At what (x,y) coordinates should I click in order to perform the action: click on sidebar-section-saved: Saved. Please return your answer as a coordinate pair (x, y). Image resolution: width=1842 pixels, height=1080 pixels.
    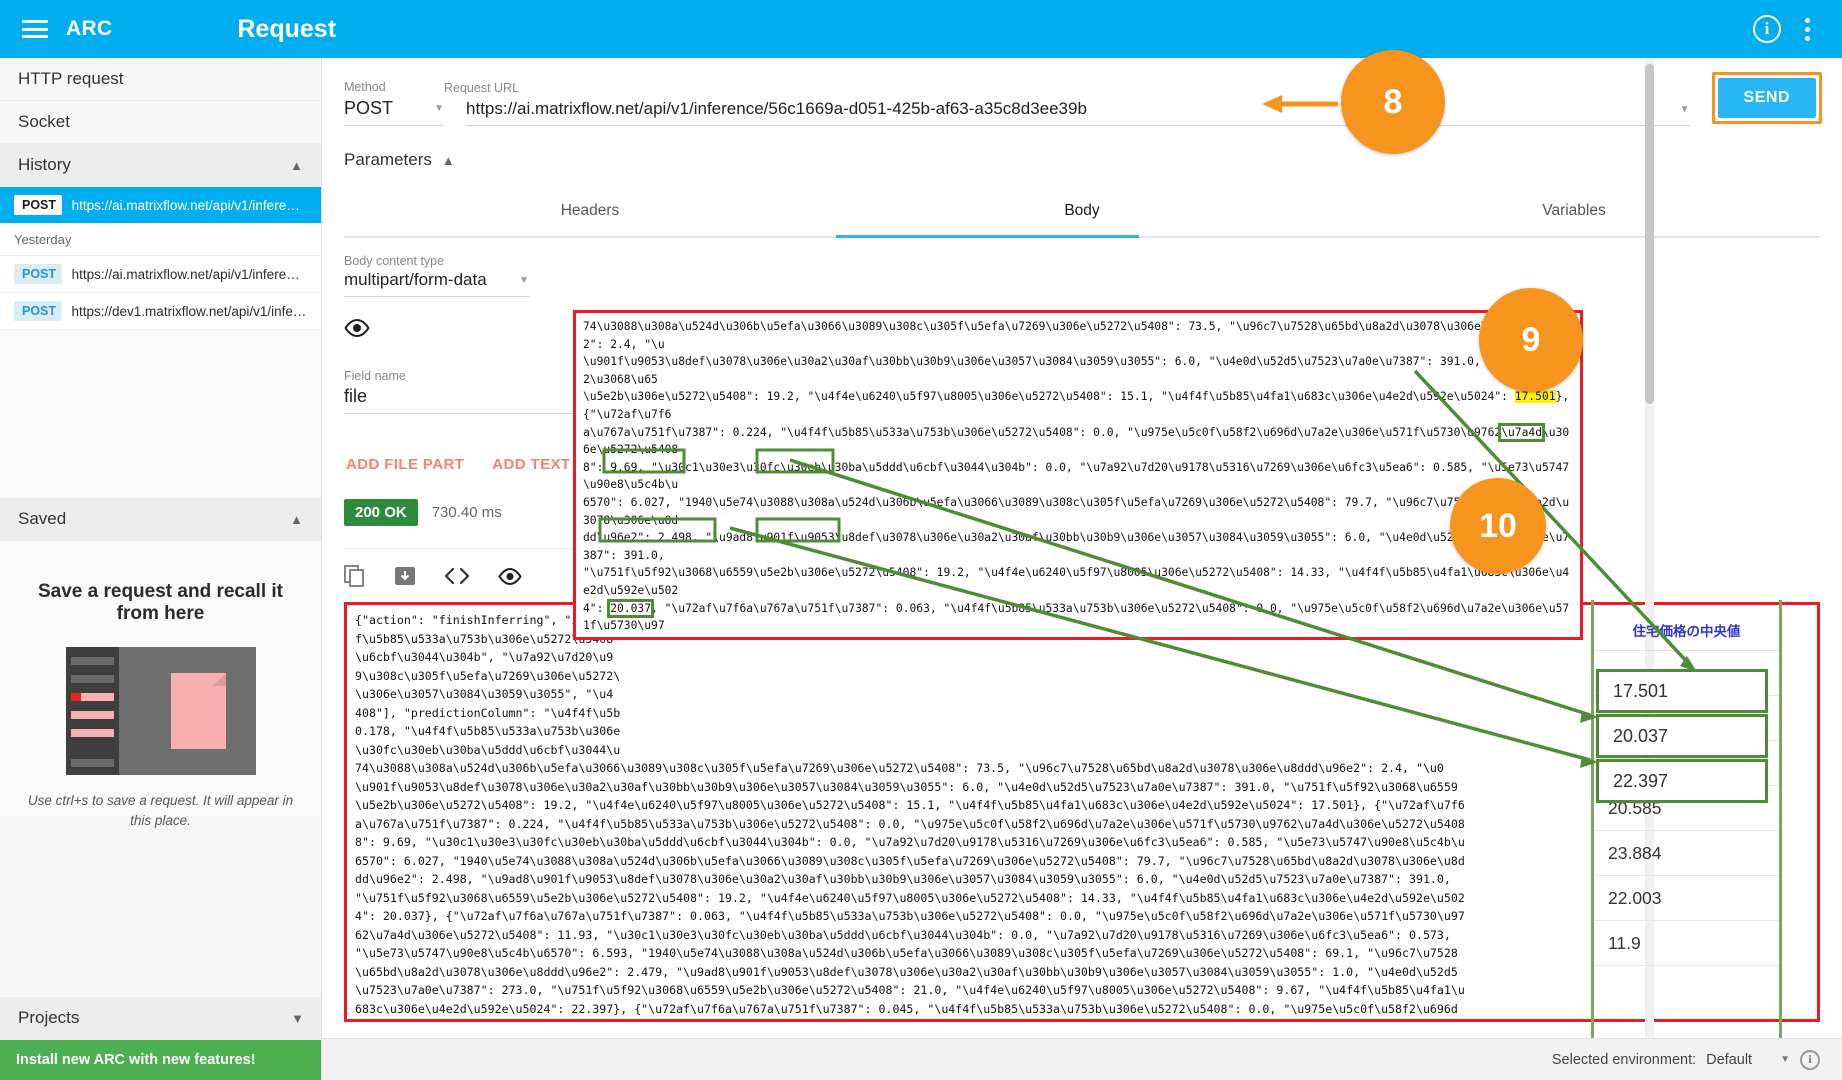
    Looking at the image, I should click on (160, 519).